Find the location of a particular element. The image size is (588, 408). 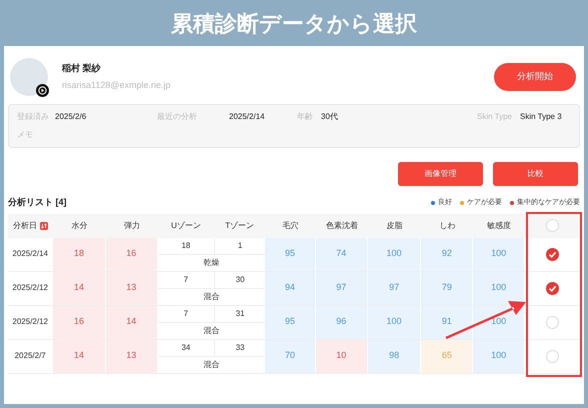

score-cell: 65 is located at coordinates (447, 356).